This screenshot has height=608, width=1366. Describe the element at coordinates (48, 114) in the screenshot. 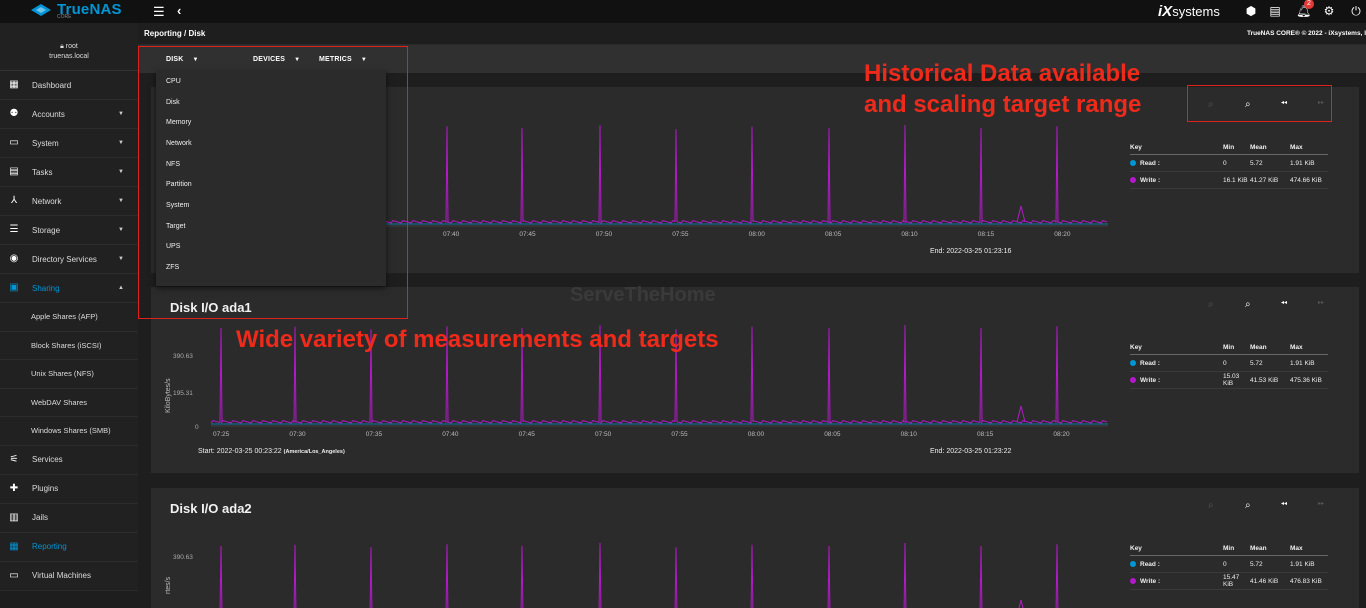

I see `sidebar-item-label: Accounts` at that location.